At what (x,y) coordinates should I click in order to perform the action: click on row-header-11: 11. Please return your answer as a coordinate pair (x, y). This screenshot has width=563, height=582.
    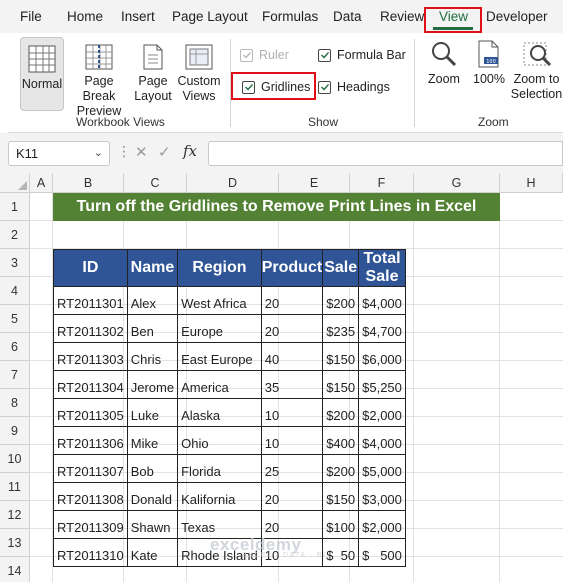
    Looking at the image, I should click on (15, 487).